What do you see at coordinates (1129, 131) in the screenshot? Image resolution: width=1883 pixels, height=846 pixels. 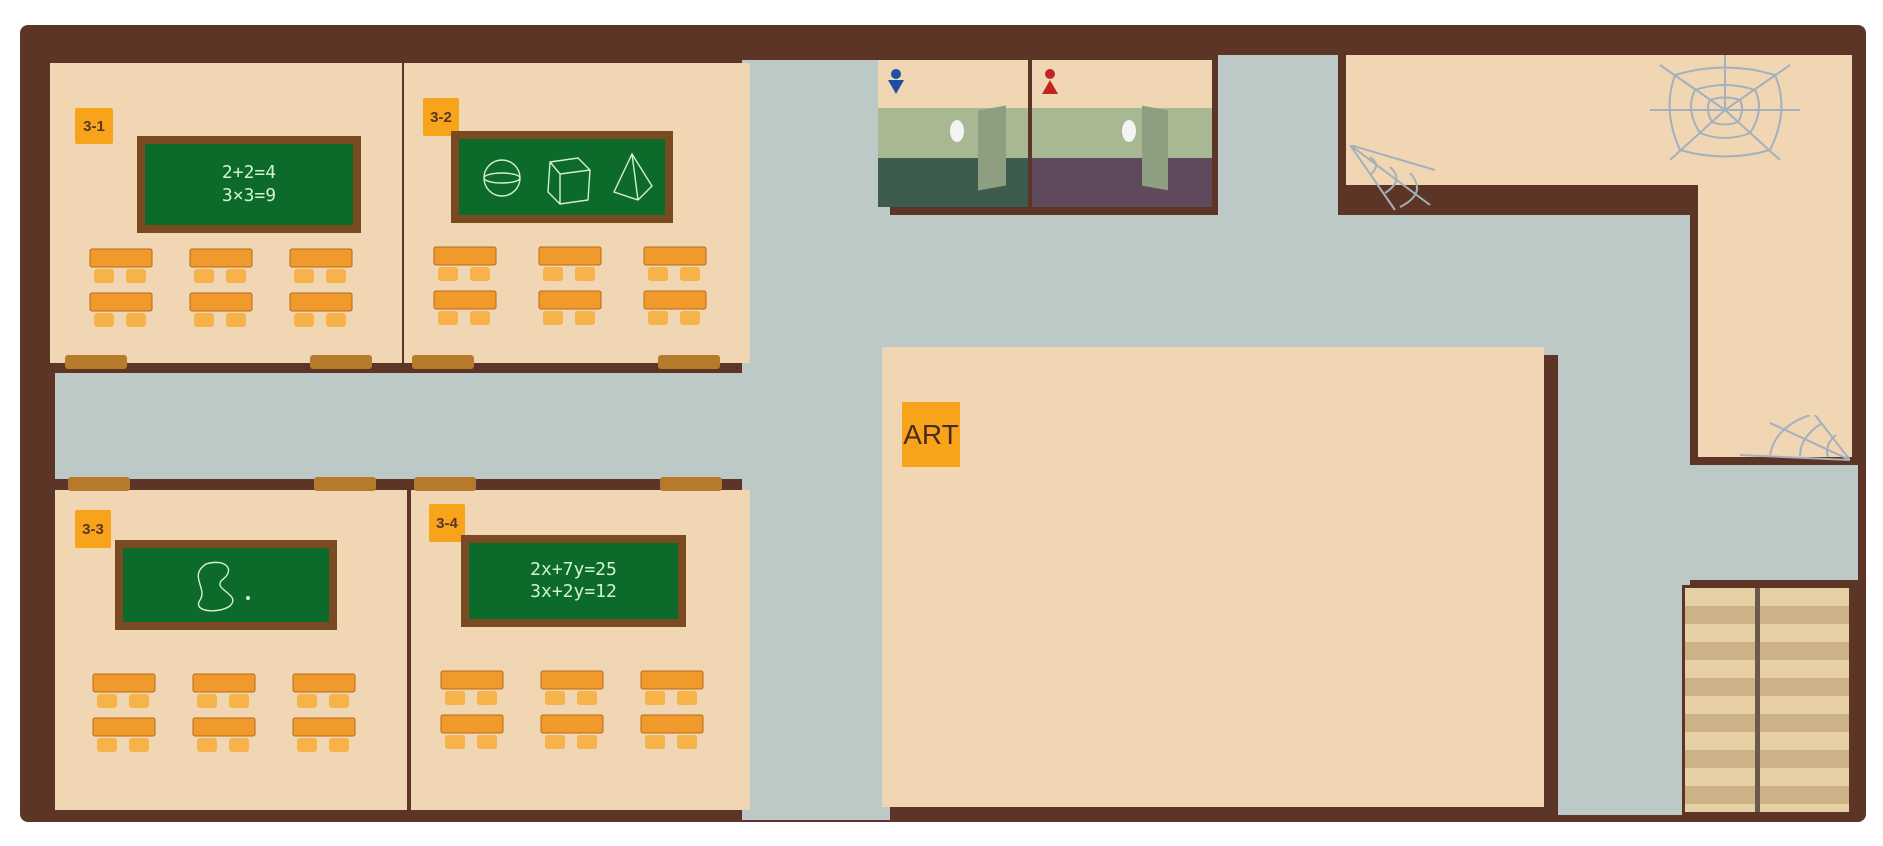 I see `toilet` at bounding box center [1129, 131].